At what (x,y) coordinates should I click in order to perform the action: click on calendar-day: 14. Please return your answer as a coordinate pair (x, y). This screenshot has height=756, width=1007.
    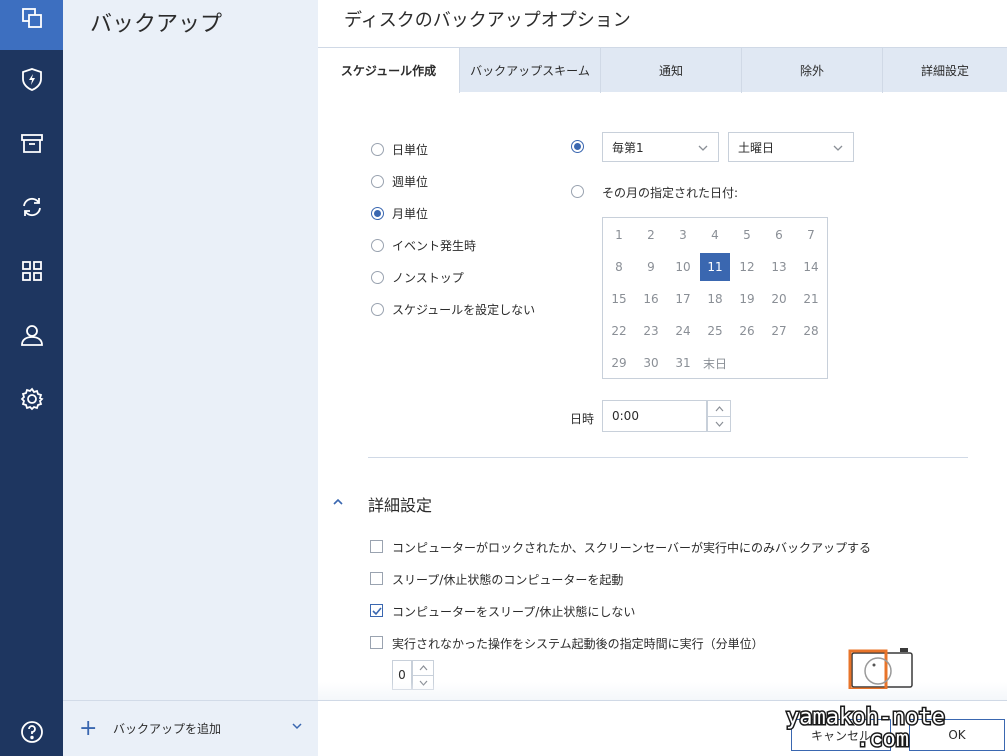
    Looking at the image, I should click on (811, 267).